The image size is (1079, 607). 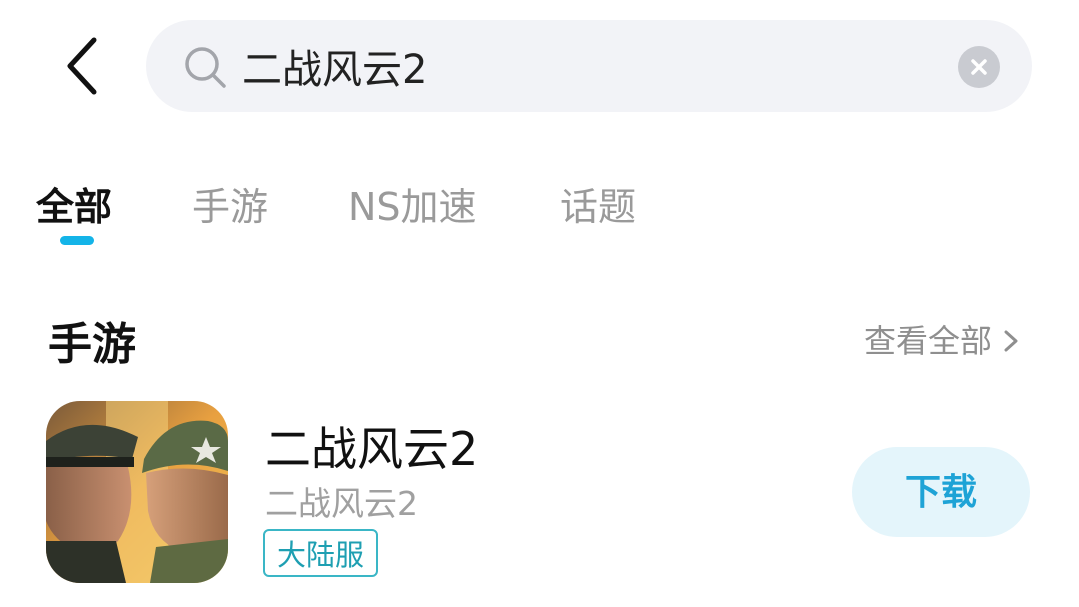 I want to click on back-arrow-icon, so click(x=82, y=66).